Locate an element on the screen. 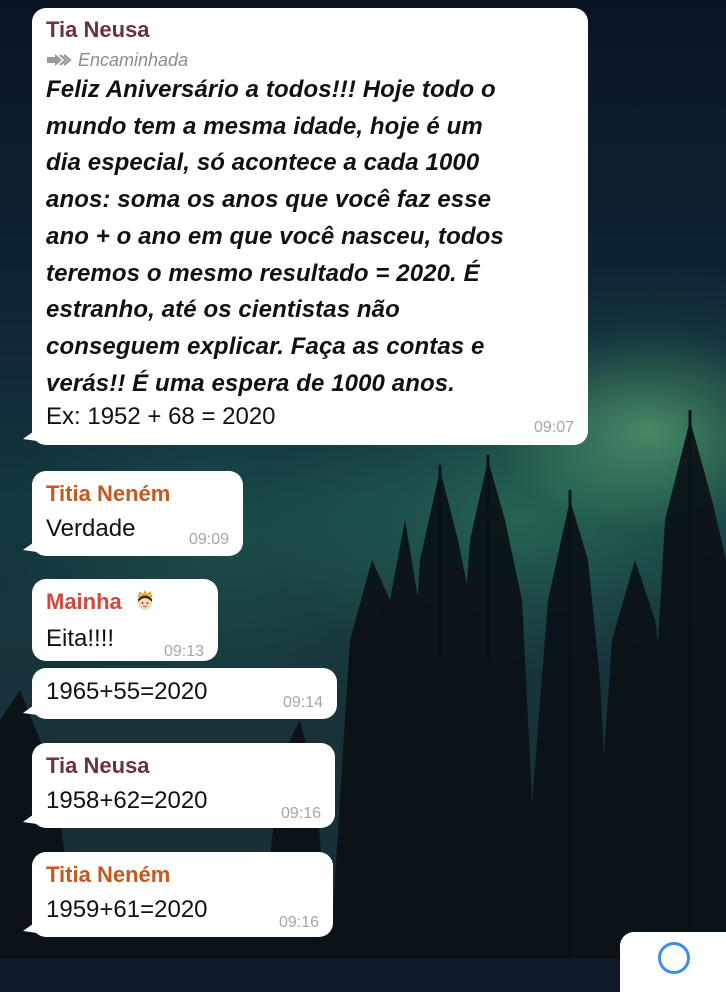  message-bubble: Mainha Eita!!!! 09:13 is located at coordinates (125, 620).